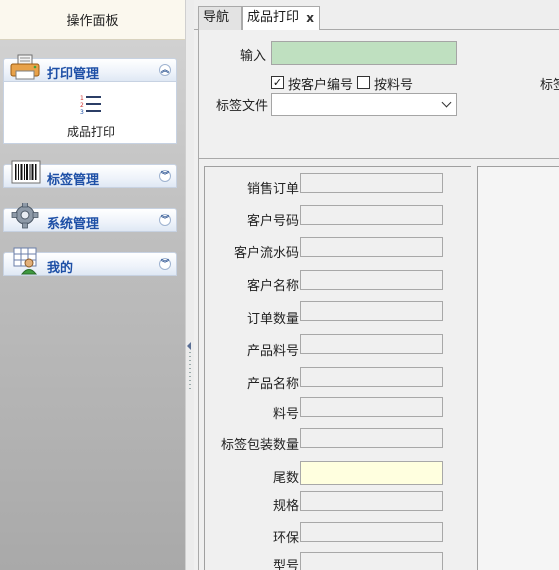 The width and height of the screenshot is (559, 570). What do you see at coordinates (285, 478) in the screenshot?
I see `field-label: 尾数` at bounding box center [285, 478].